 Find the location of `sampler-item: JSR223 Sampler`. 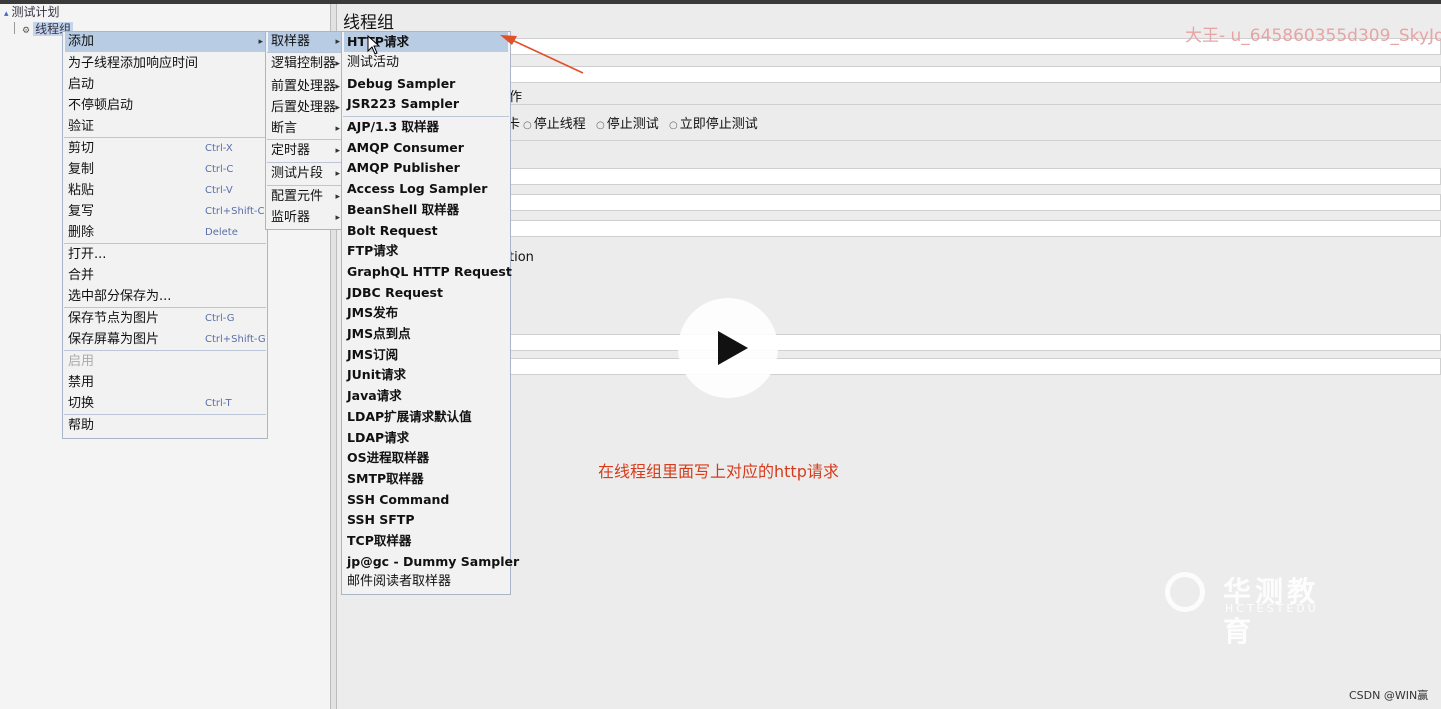

sampler-item: JSR223 Sampler is located at coordinates (426, 104).